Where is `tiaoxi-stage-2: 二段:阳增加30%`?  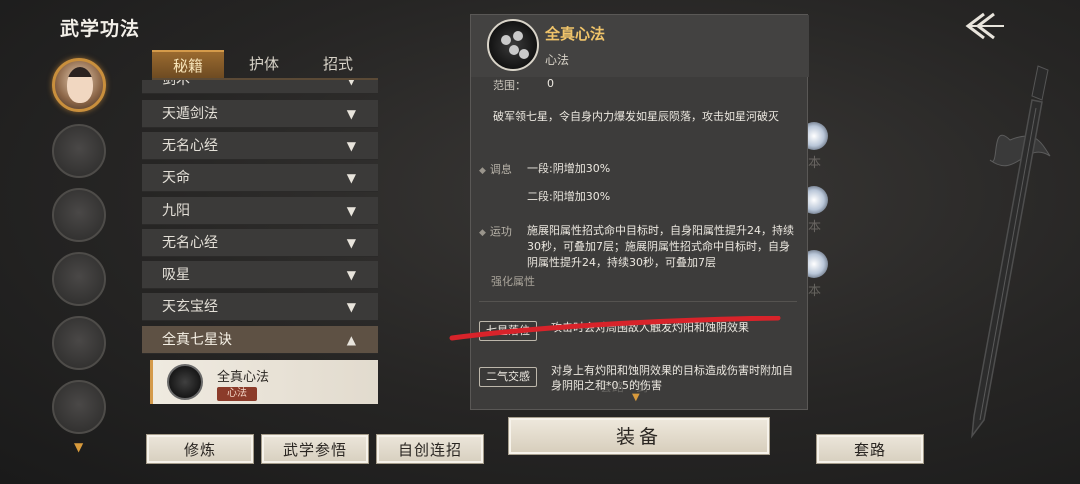
tiaoxi-stage-2: 二段:阳增加30% is located at coordinates (569, 196).